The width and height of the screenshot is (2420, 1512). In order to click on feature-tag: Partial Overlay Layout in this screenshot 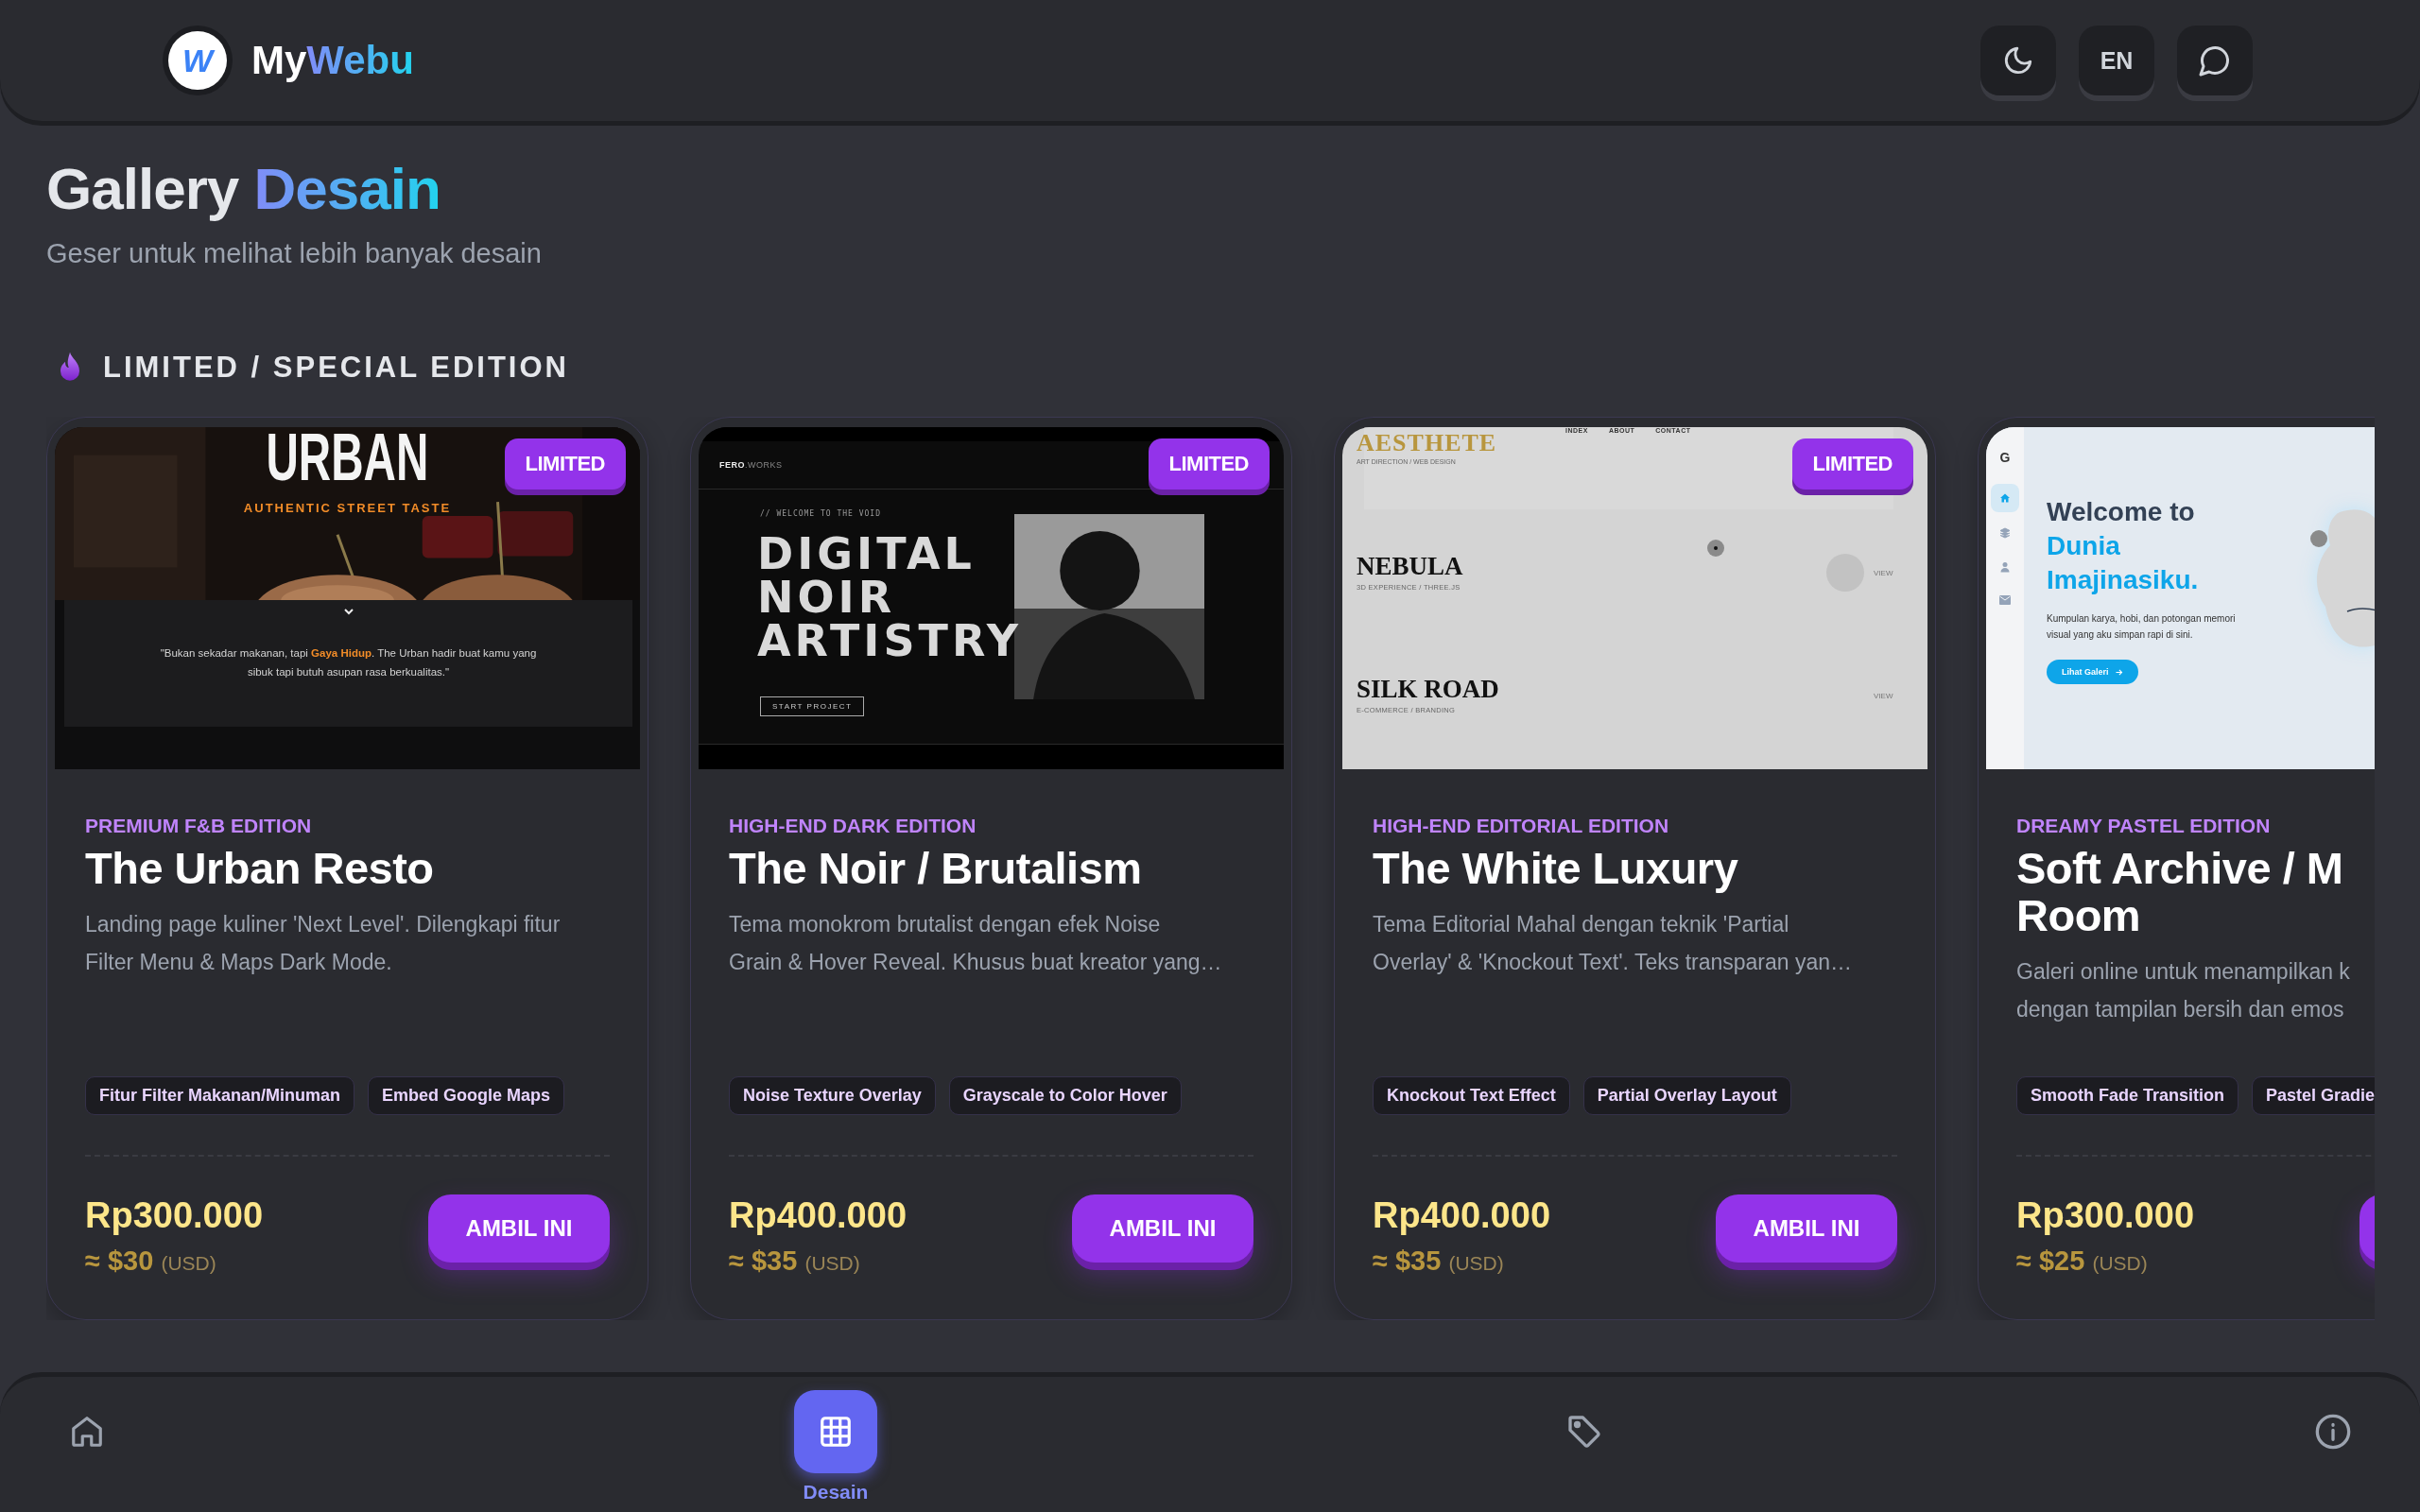, I will do `click(1687, 1095)`.